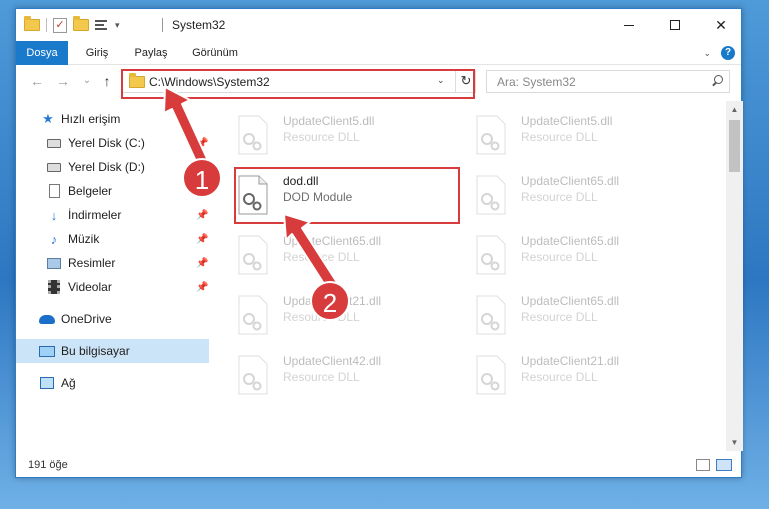 This screenshot has width=769, height=509. What do you see at coordinates (87, 81) in the screenshot?
I see `recent-locations-button: ⌄` at bounding box center [87, 81].